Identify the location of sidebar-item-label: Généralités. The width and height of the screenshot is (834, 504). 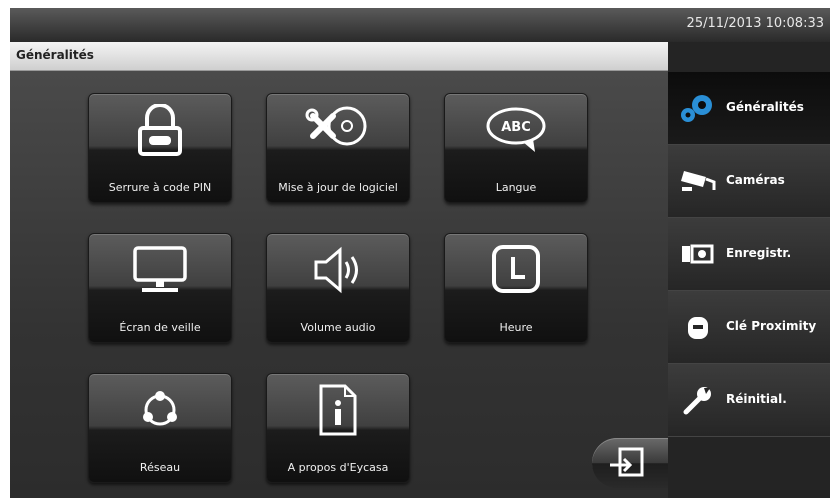
(765, 107).